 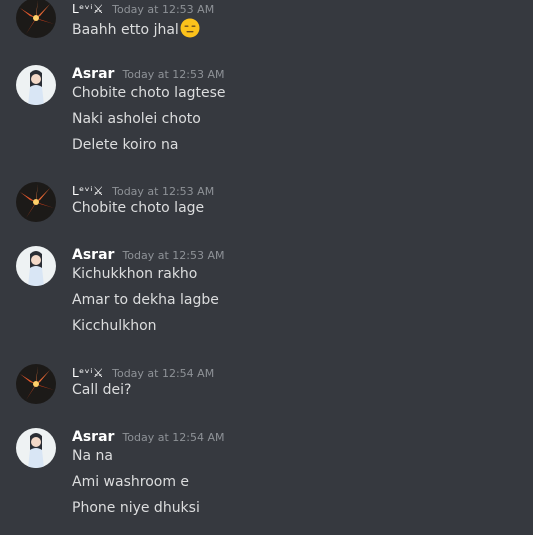 I want to click on message-text: Baahh etto jhal, so click(x=136, y=28).